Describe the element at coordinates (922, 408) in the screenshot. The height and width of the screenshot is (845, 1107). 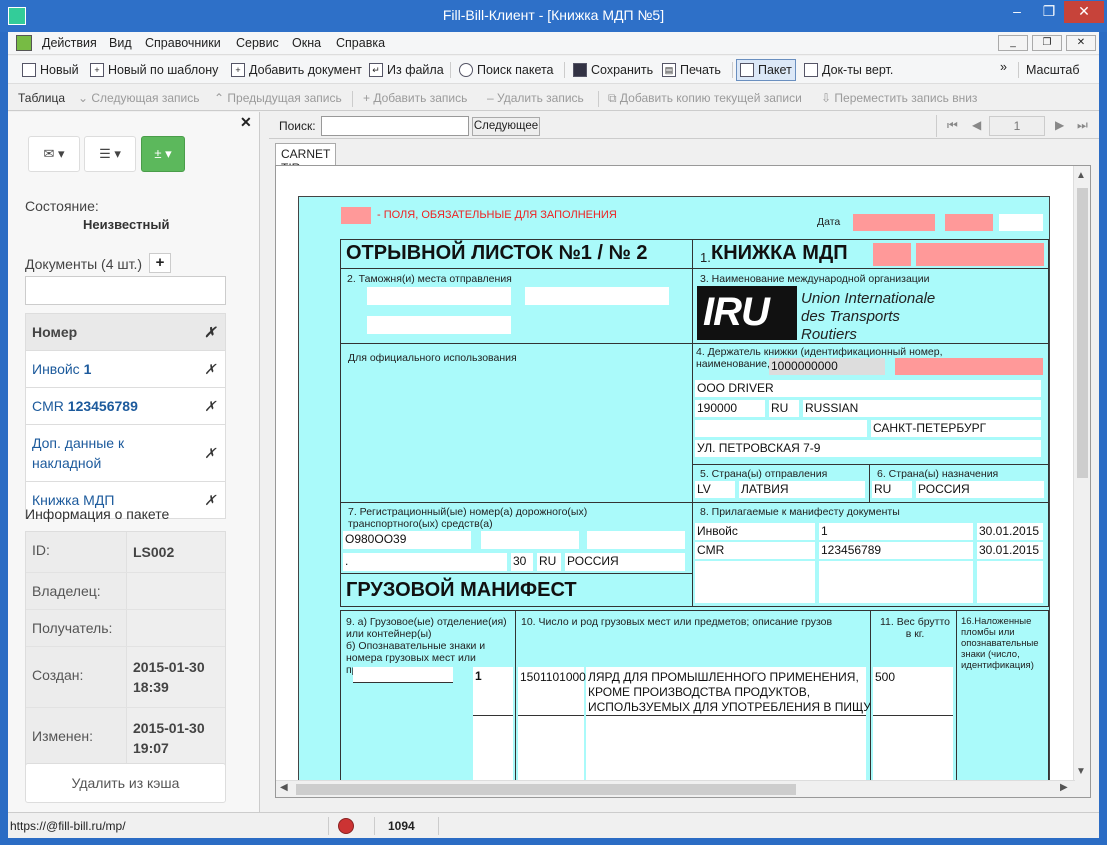
I see `holder-country-field: RUSSIAN` at that location.